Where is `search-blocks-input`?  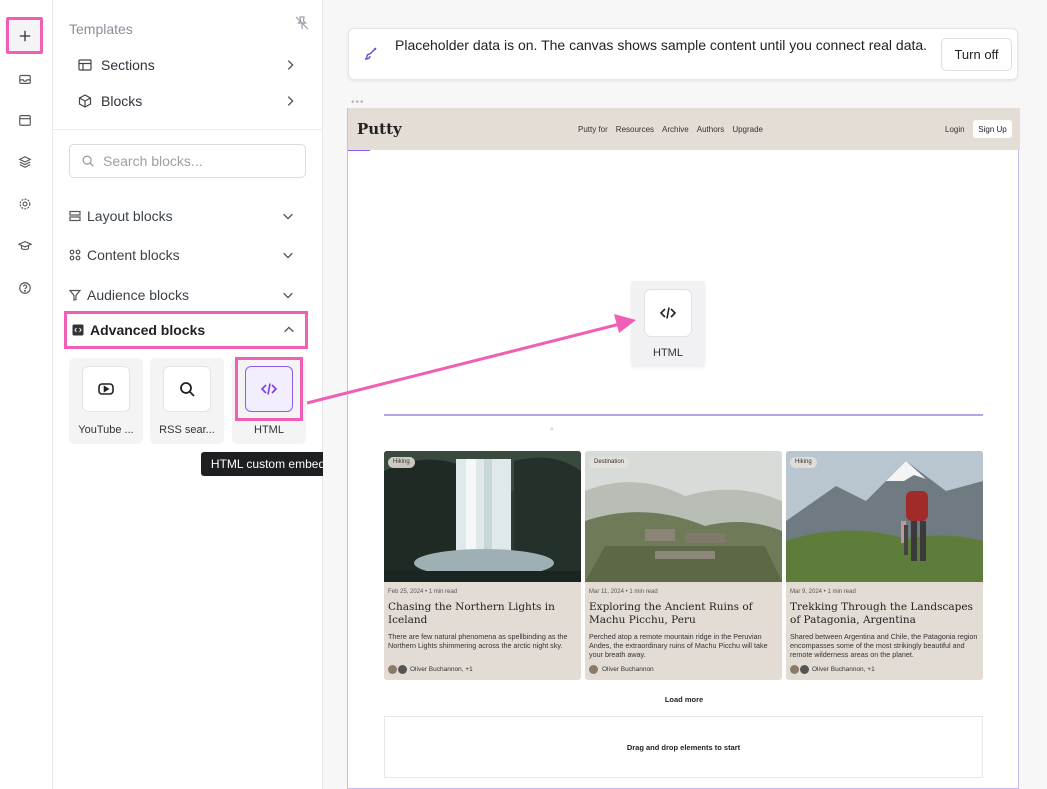
search-blocks-input is located at coordinates (193, 161).